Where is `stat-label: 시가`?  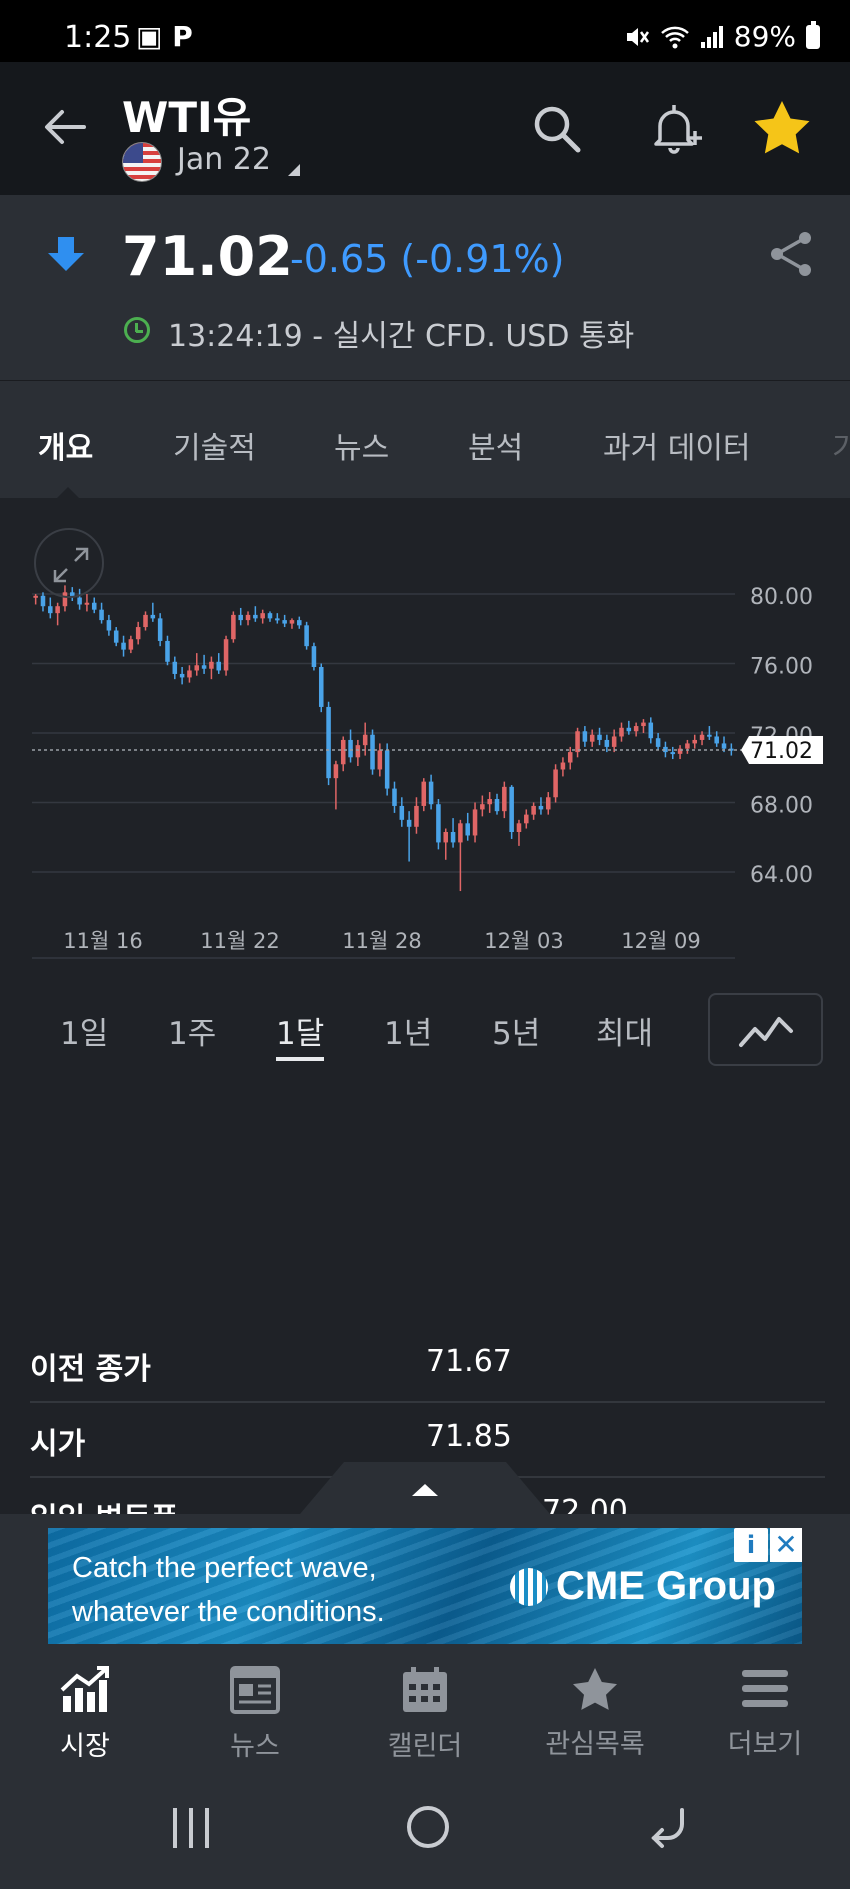 stat-label: 시가 is located at coordinates (58, 1444).